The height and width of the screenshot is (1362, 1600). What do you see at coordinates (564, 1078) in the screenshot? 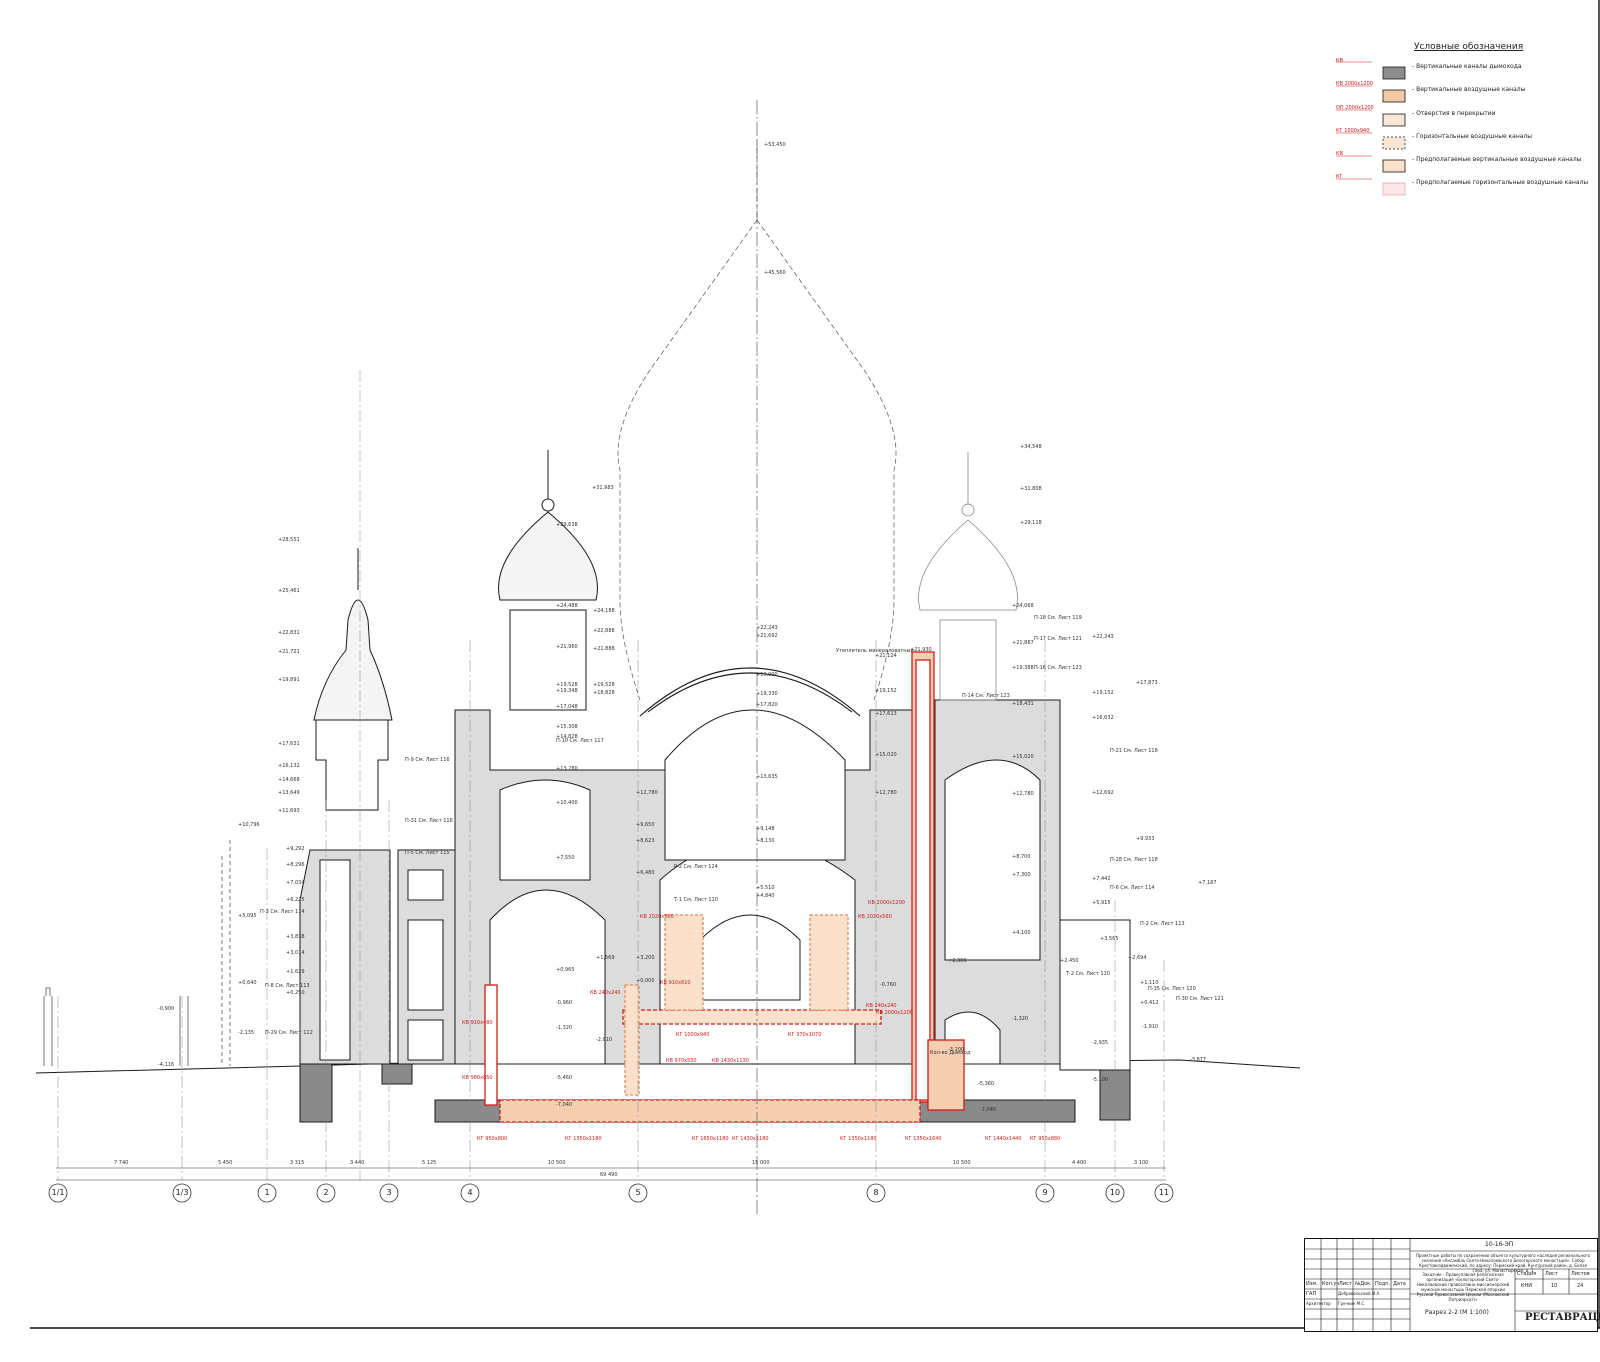
I see `elevation-mark: -5,460` at bounding box center [564, 1078].